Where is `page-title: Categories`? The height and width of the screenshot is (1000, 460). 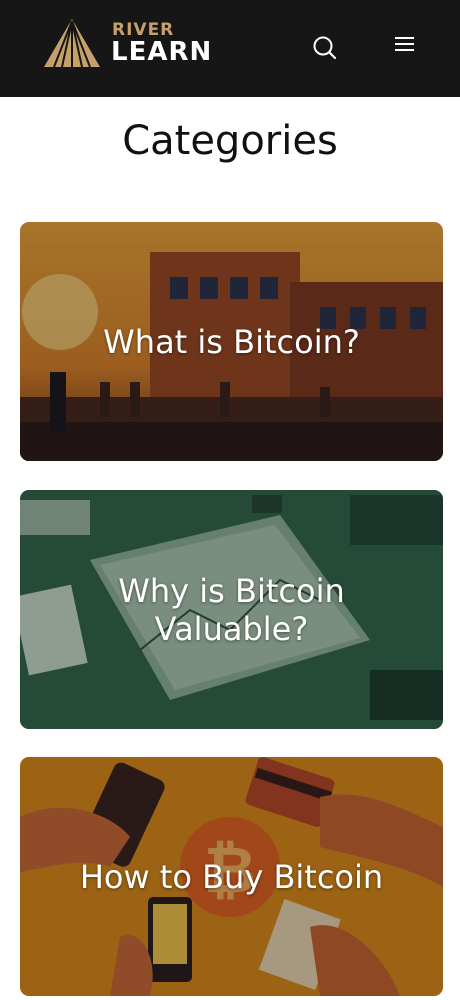
page-title: Categories is located at coordinates (230, 141).